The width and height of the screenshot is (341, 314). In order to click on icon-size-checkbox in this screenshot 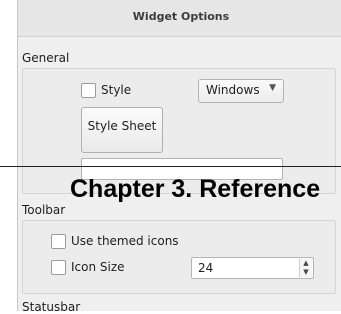, I will do `click(58, 267)`.